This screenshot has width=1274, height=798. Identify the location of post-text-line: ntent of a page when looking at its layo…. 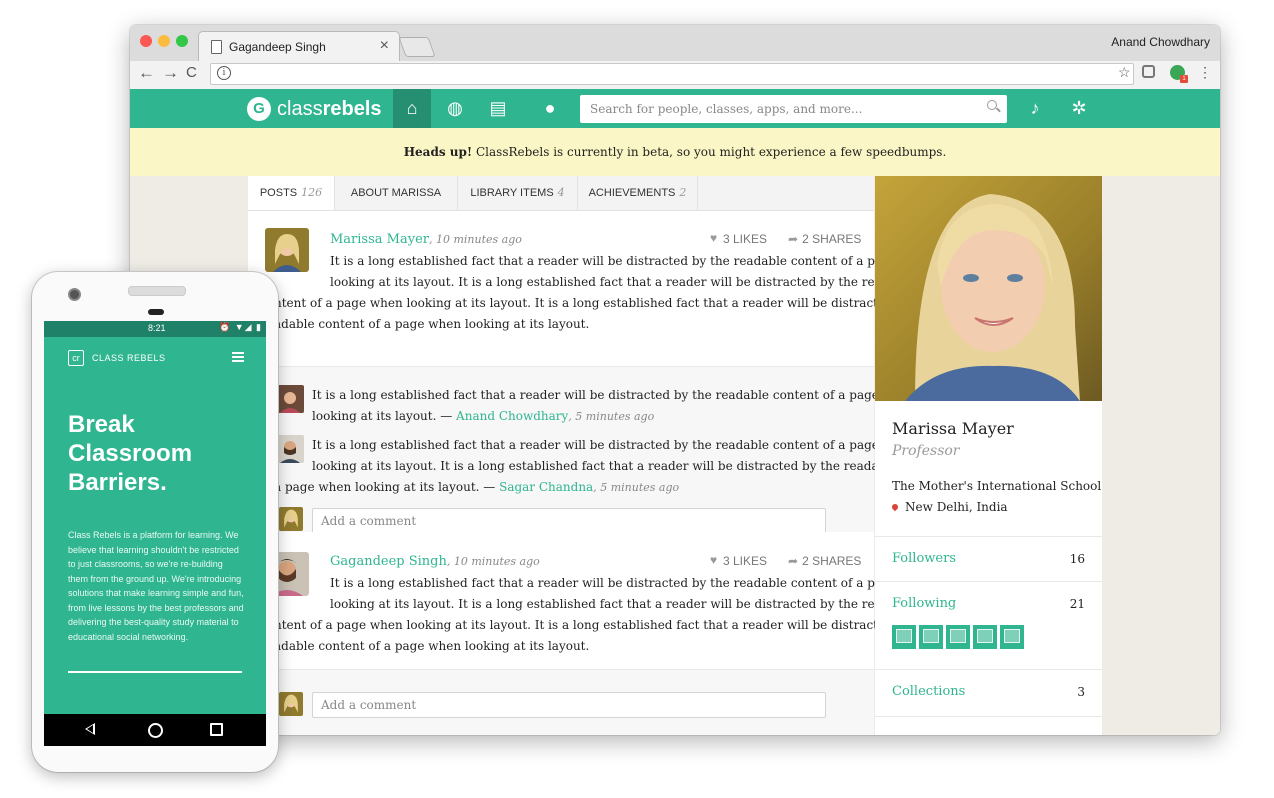
(604, 303).